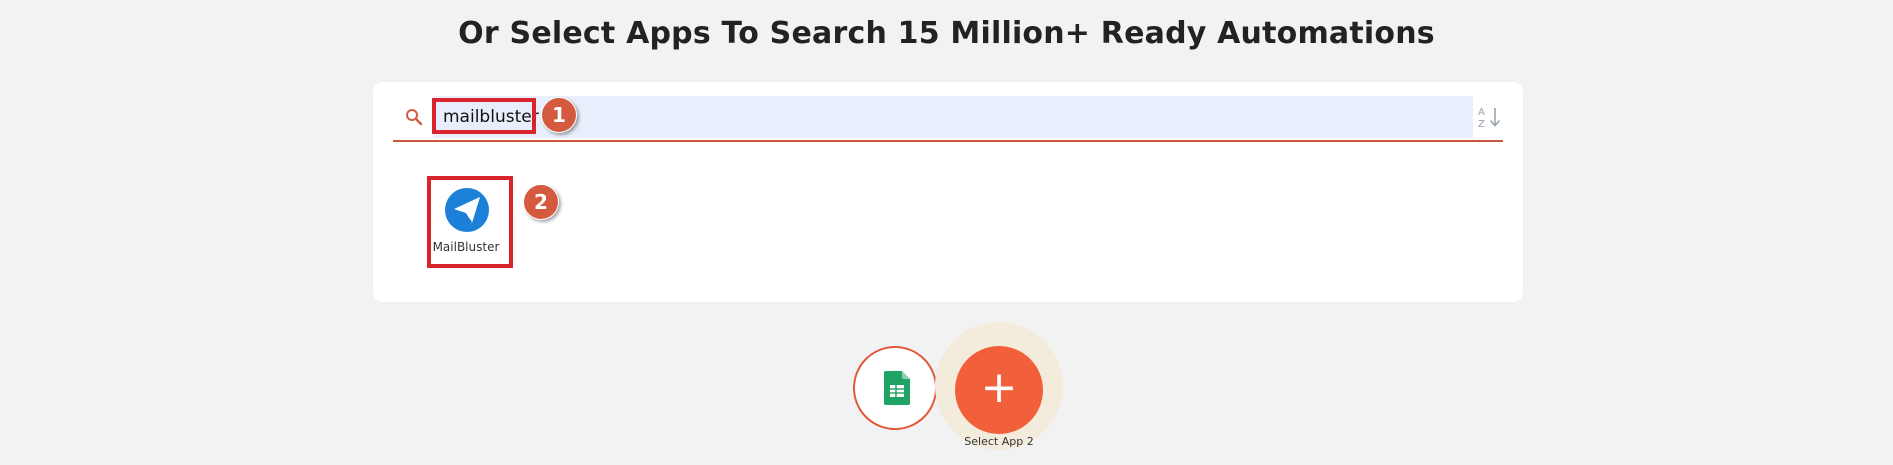 The width and height of the screenshot is (1893, 465). I want to click on search-icon, so click(414, 117).